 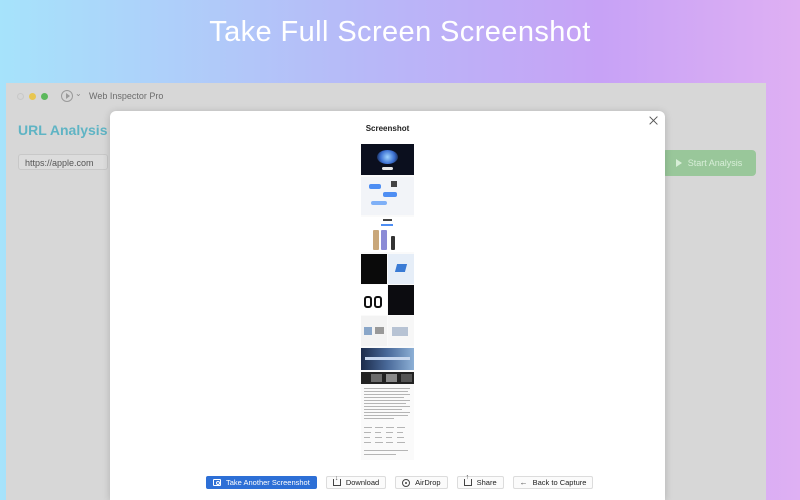 I want to click on take-another-screenshot-button: Take Another Screenshot, so click(x=261, y=482).